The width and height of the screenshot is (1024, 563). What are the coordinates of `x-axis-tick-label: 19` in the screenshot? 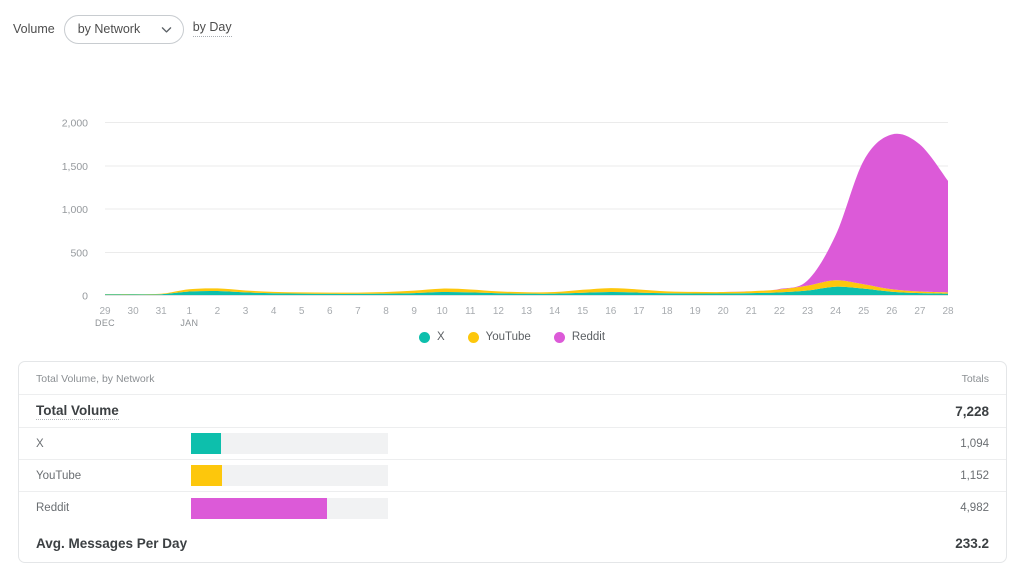 It's located at (696, 311).